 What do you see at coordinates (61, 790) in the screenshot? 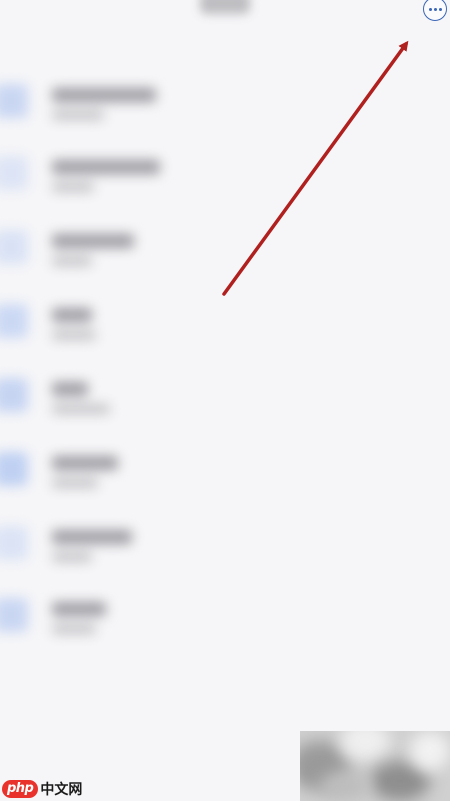
I see `watermark-text: 中文网` at bounding box center [61, 790].